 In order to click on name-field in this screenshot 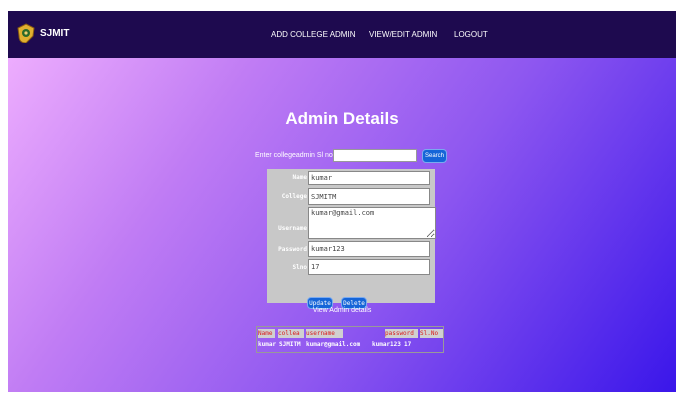, I will do `click(369, 178)`.